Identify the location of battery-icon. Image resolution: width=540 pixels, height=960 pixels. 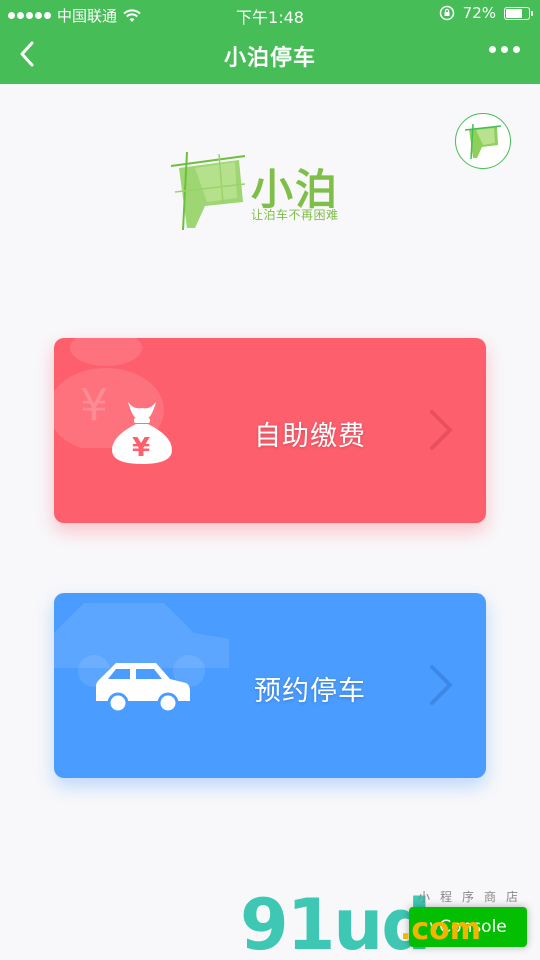
(518, 13).